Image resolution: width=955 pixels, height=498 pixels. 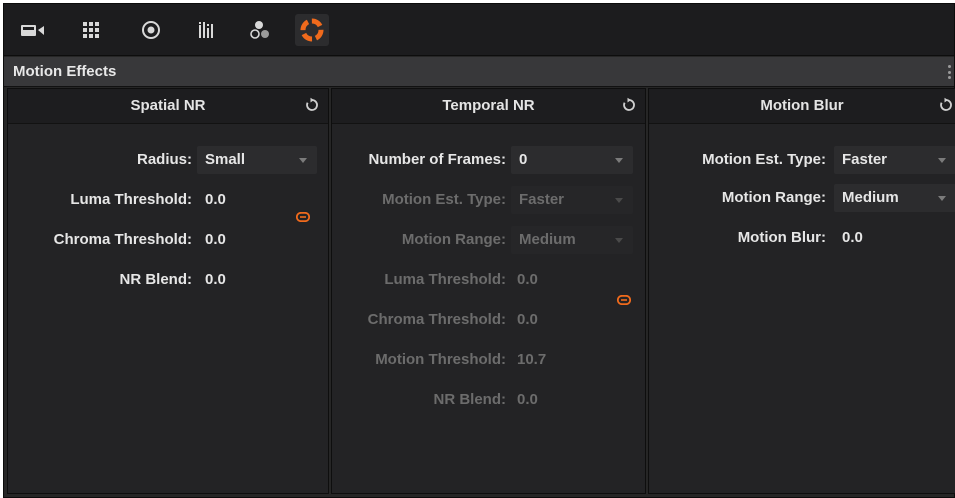 I want to click on blur-range-dropdown: Medium, so click(x=894, y=198).